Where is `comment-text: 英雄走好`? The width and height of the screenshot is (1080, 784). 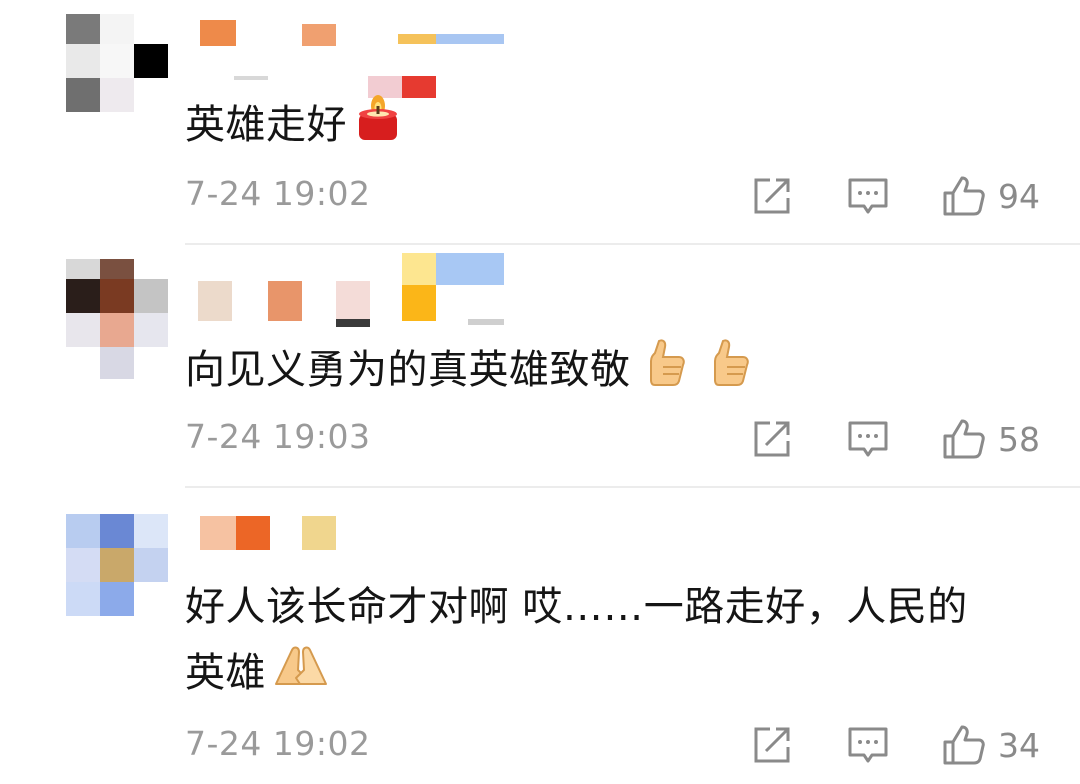 comment-text: 英雄走好 is located at coordinates (615, 127).